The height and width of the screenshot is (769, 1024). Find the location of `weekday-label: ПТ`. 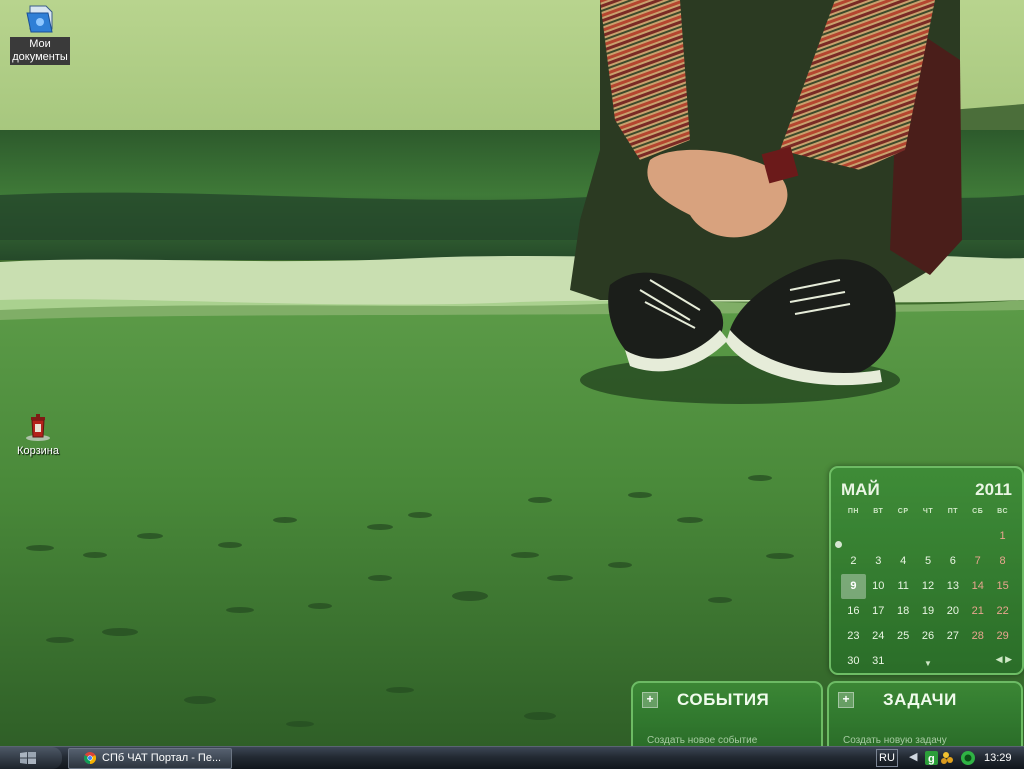

weekday-label: ПТ is located at coordinates (953, 511).